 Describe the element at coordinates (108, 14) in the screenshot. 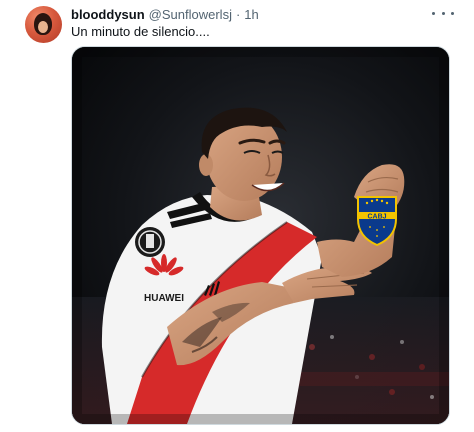

I see `display-name: blooddysun` at that location.